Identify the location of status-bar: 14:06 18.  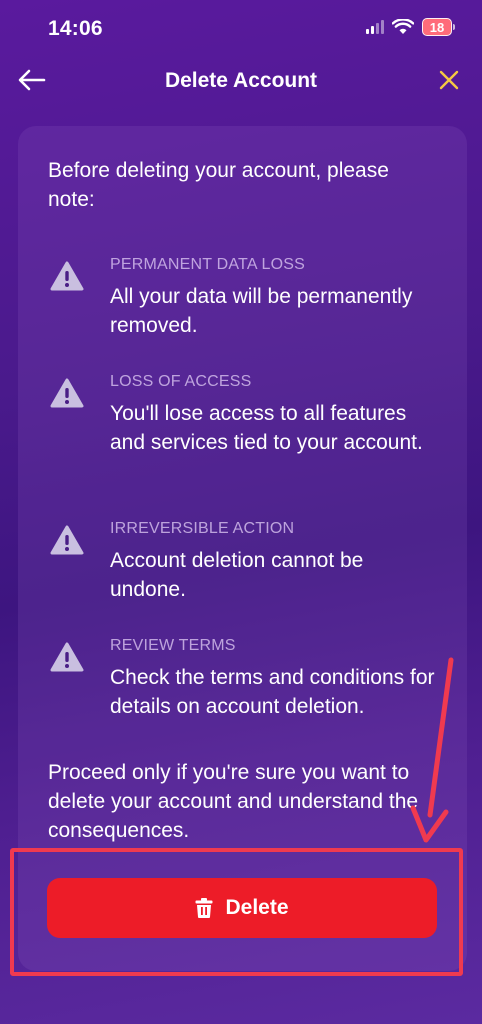
(241, 29).